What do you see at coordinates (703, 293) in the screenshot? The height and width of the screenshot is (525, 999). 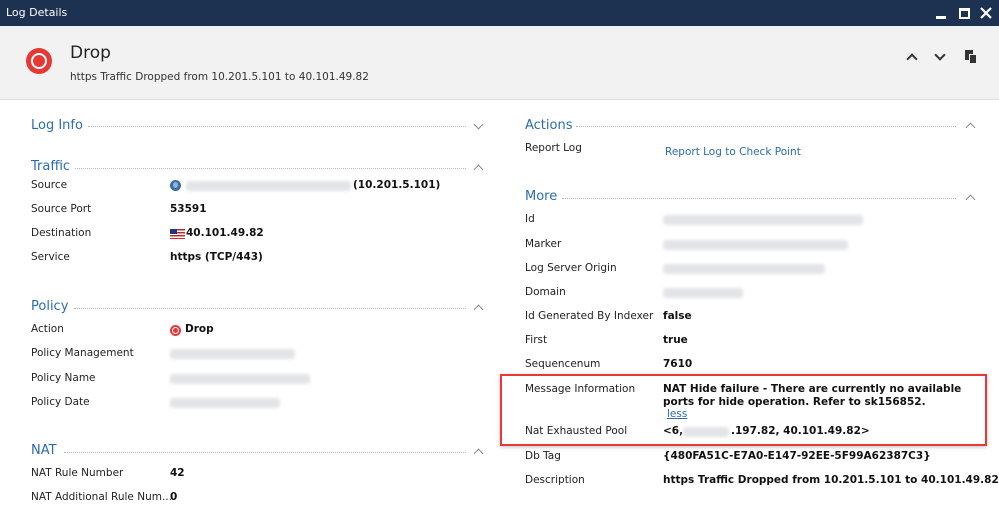 I see `domain-redacted` at bounding box center [703, 293].